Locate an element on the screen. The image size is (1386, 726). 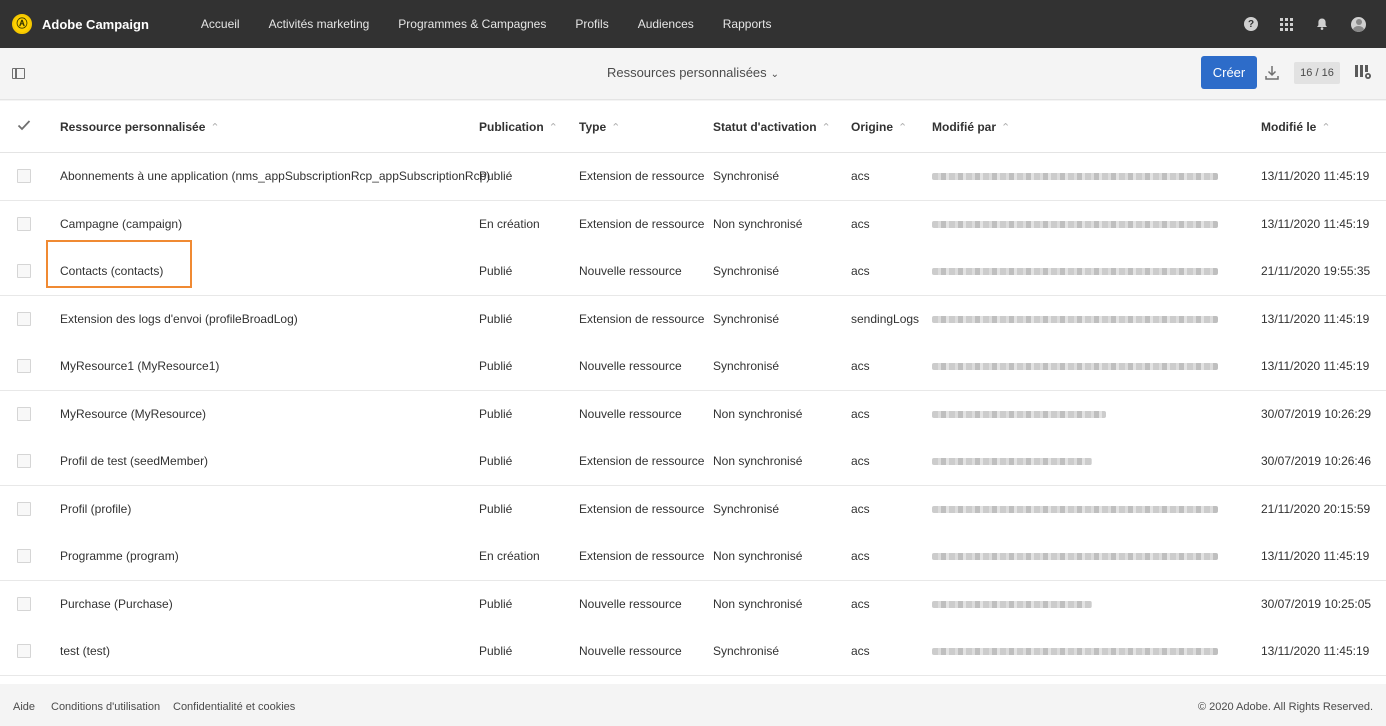
create-button: Créer is located at coordinates (1229, 72).